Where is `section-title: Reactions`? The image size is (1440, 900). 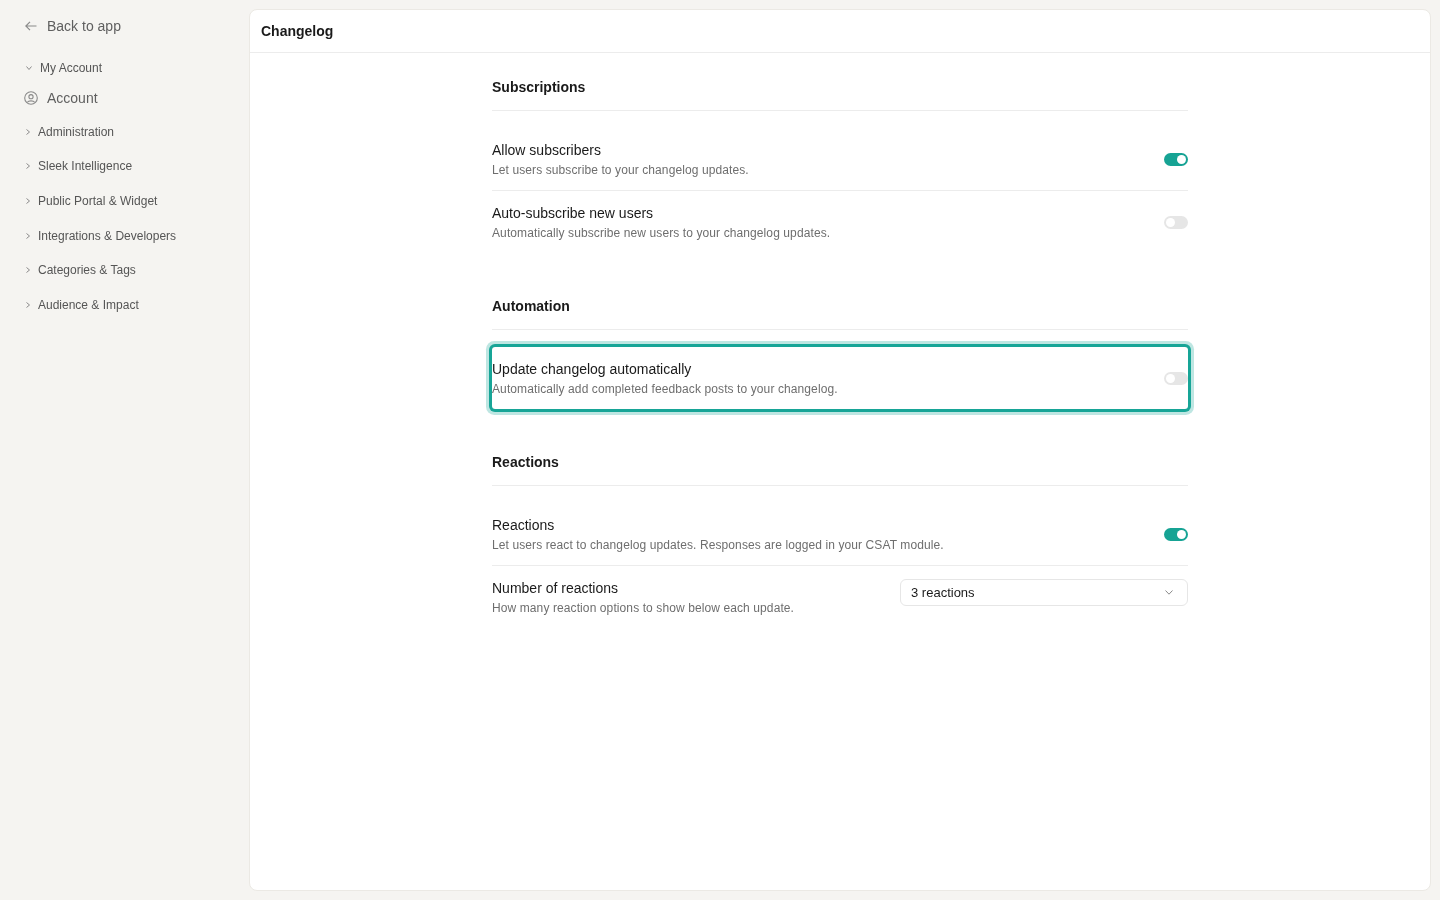 section-title: Reactions is located at coordinates (840, 469).